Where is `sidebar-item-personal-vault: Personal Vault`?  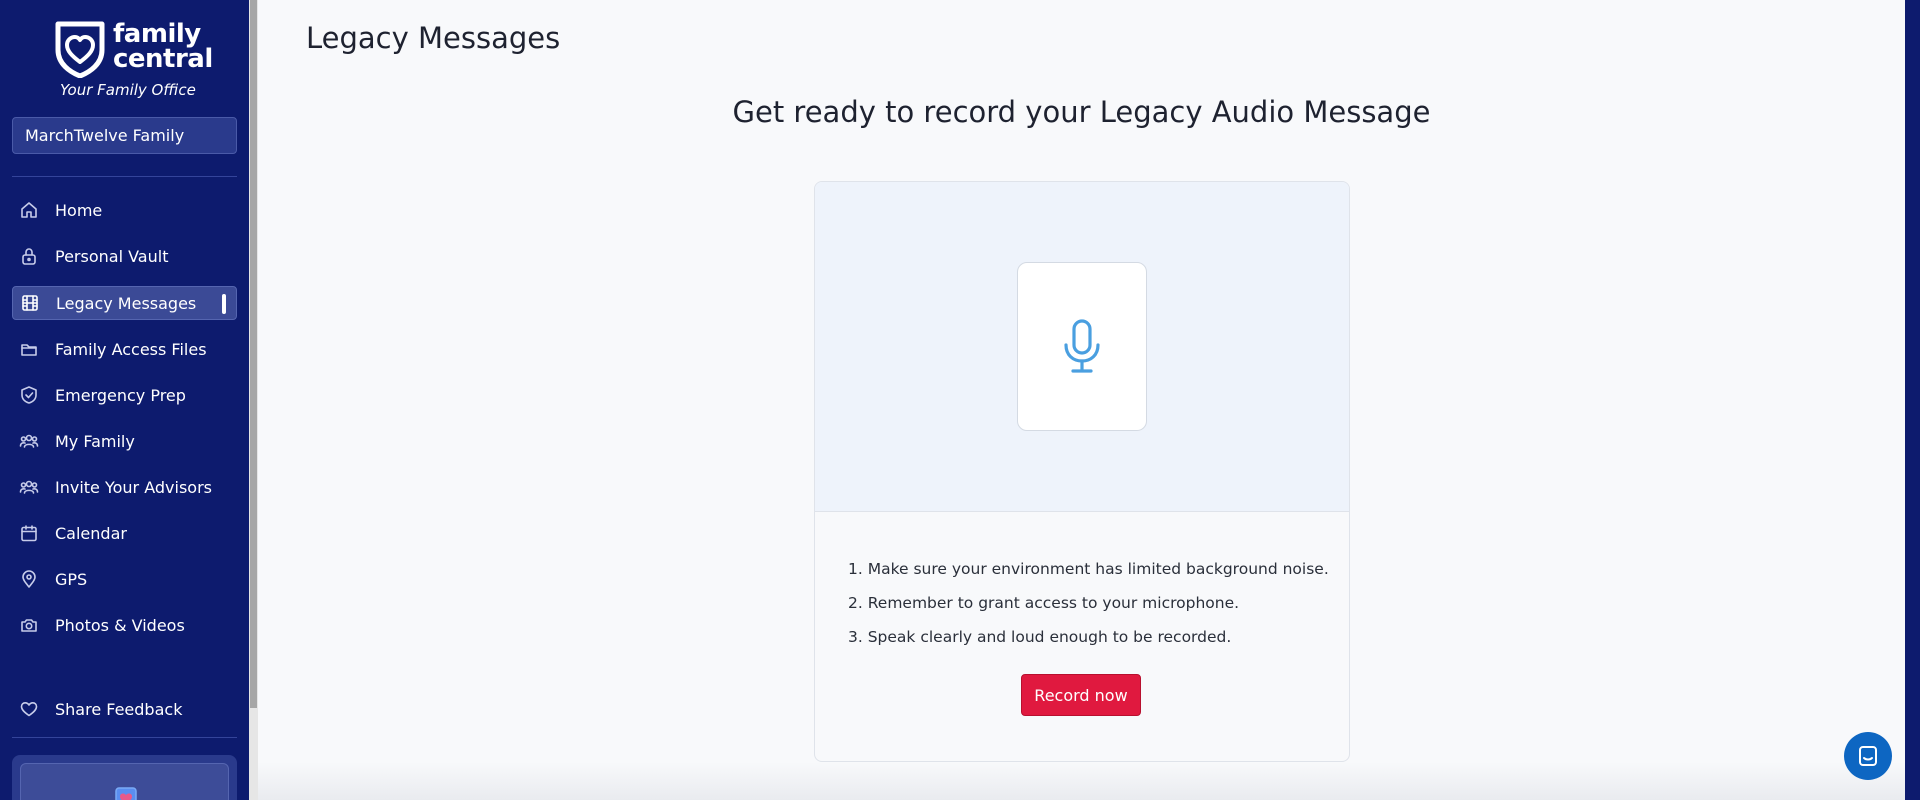
sidebar-item-personal-vault: Personal Vault is located at coordinates (124, 256).